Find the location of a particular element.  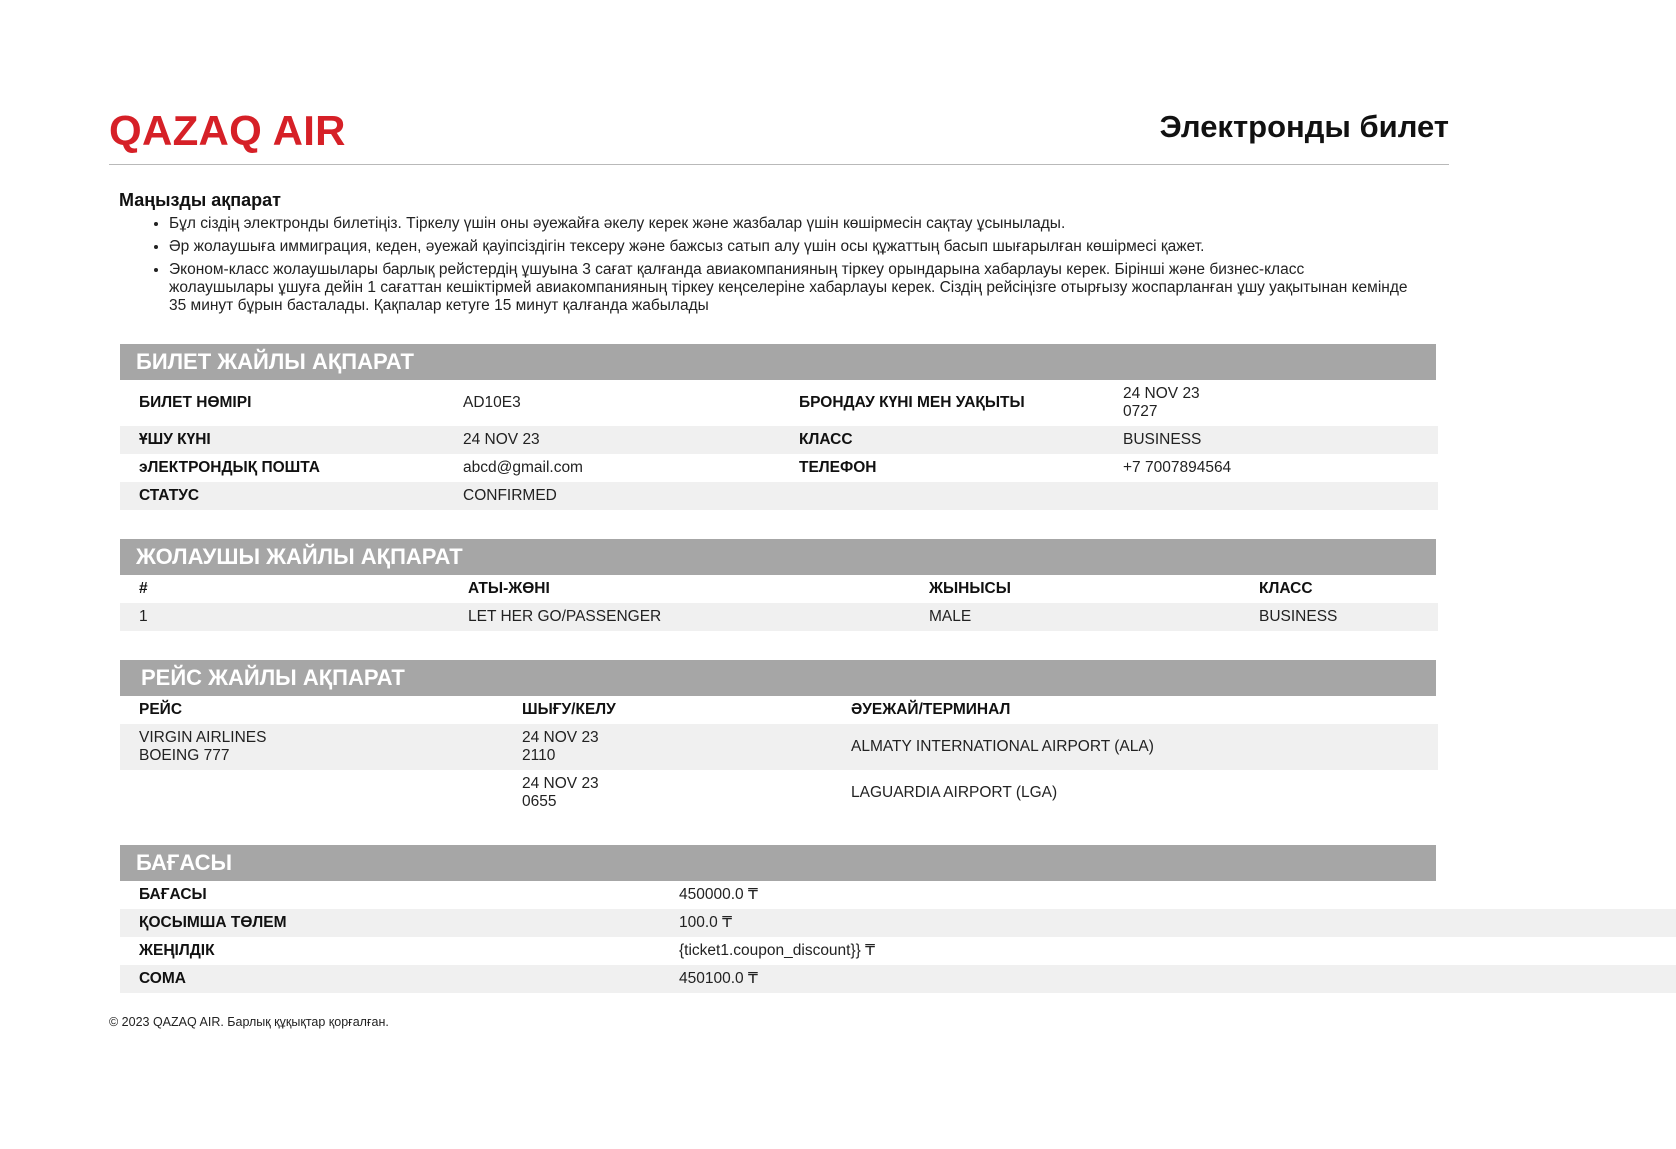

total-value: 450100.0 ₸ is located at coordinates (718, 978).